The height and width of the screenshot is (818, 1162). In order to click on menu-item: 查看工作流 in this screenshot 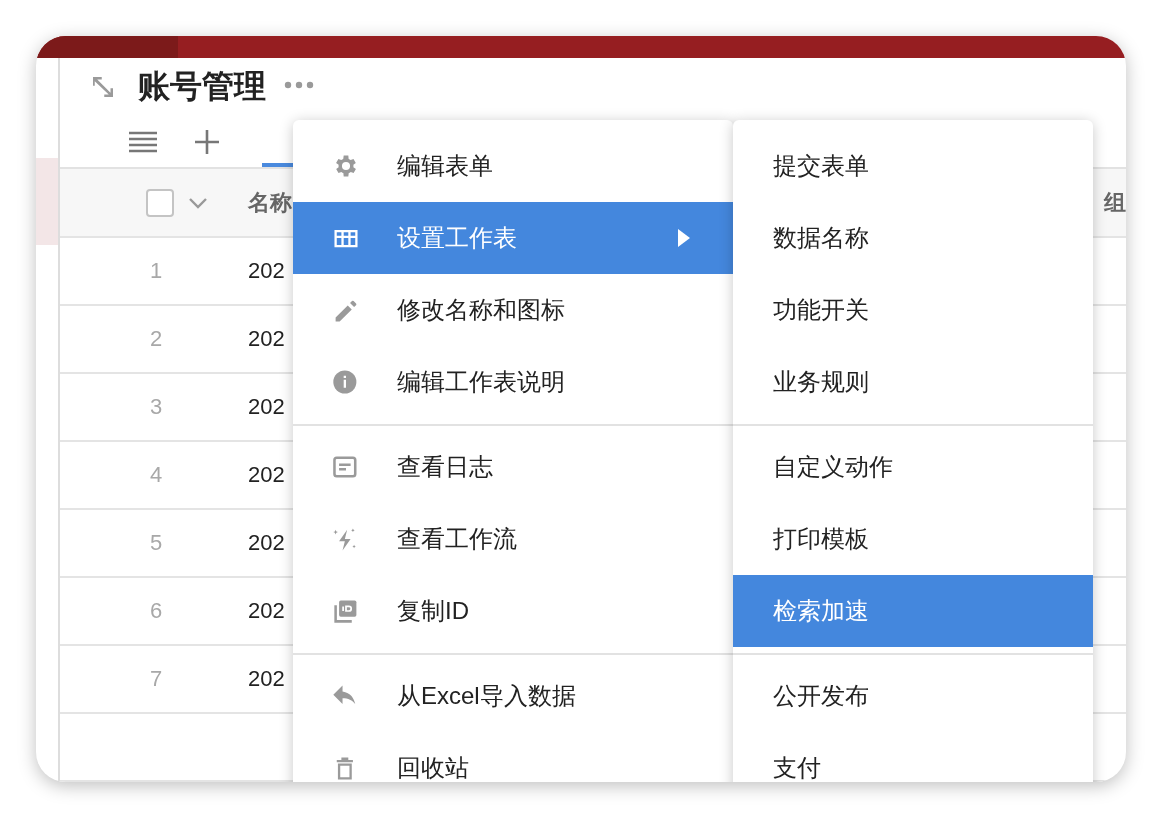, I will do `click(513, 539)`.